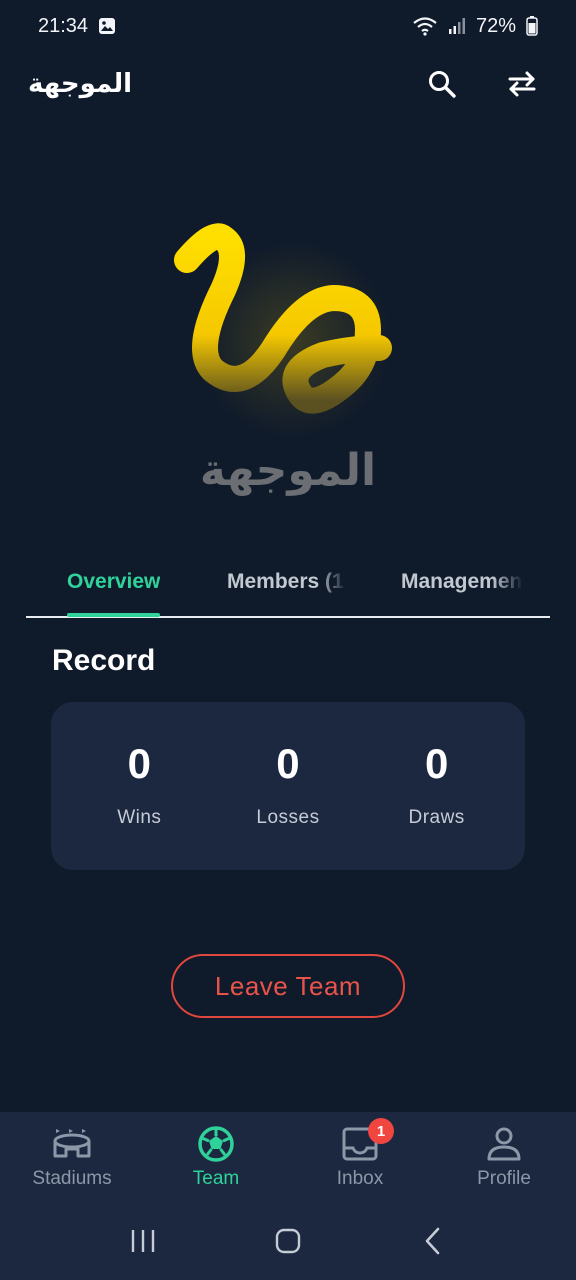 The image size is (576, 1280). I want to click on wifi-icon, so click(425, 26).